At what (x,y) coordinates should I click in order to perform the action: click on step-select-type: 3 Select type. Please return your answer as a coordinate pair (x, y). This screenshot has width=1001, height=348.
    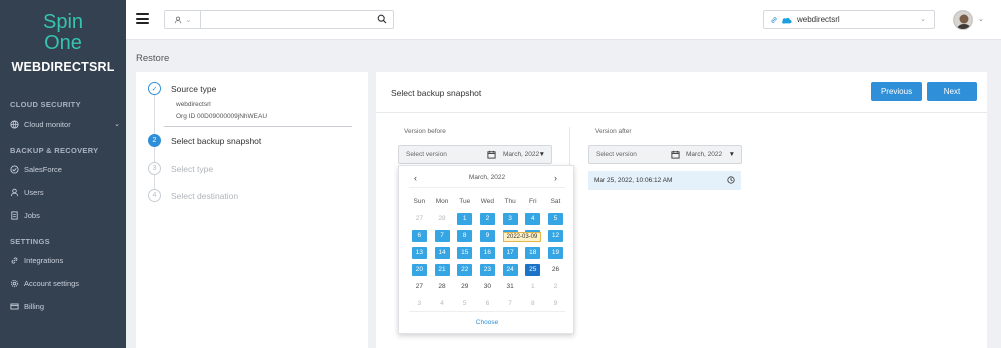
    Looking at the image, I should click on (180, 168).